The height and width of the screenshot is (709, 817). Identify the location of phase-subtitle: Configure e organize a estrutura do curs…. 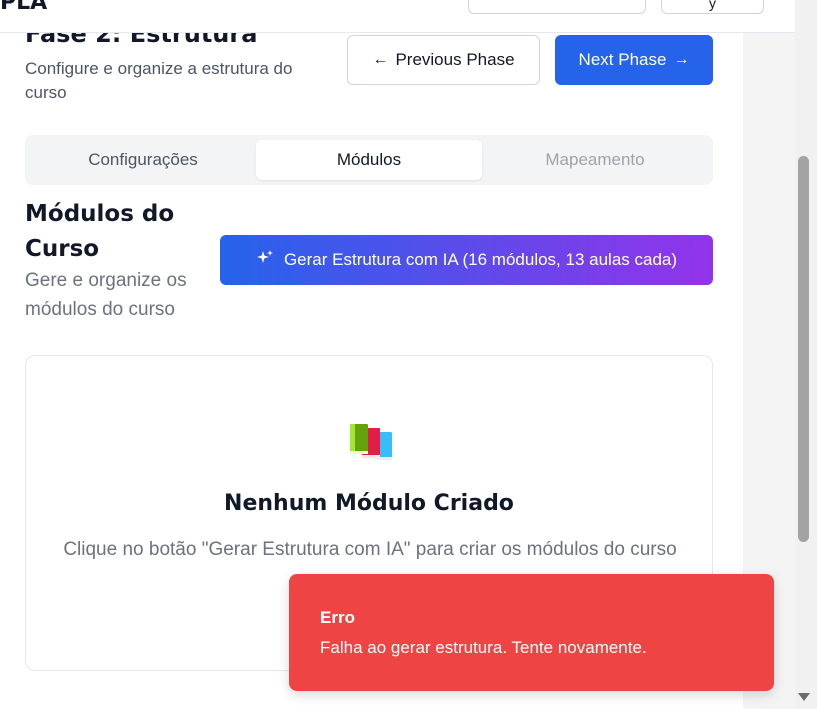
(159, 80).